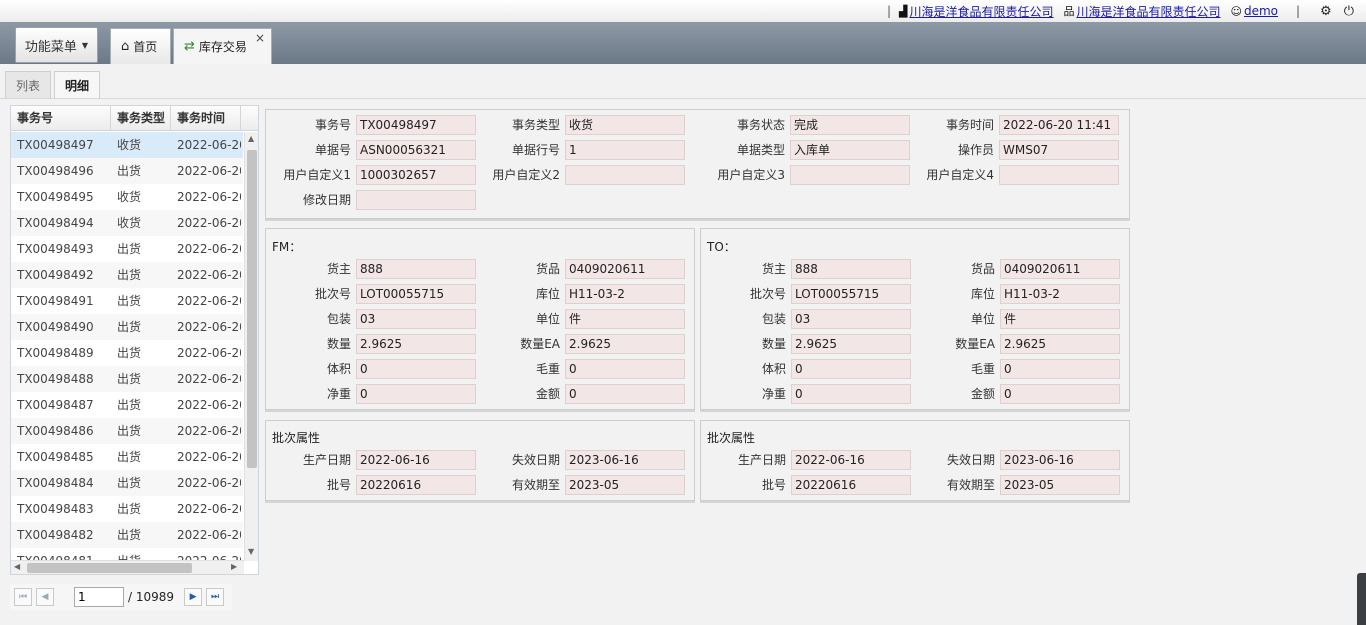 This screenshot has width=1366, height=625. I want to click on column-header-transaction-time: 事务时间, so click(206, 118).